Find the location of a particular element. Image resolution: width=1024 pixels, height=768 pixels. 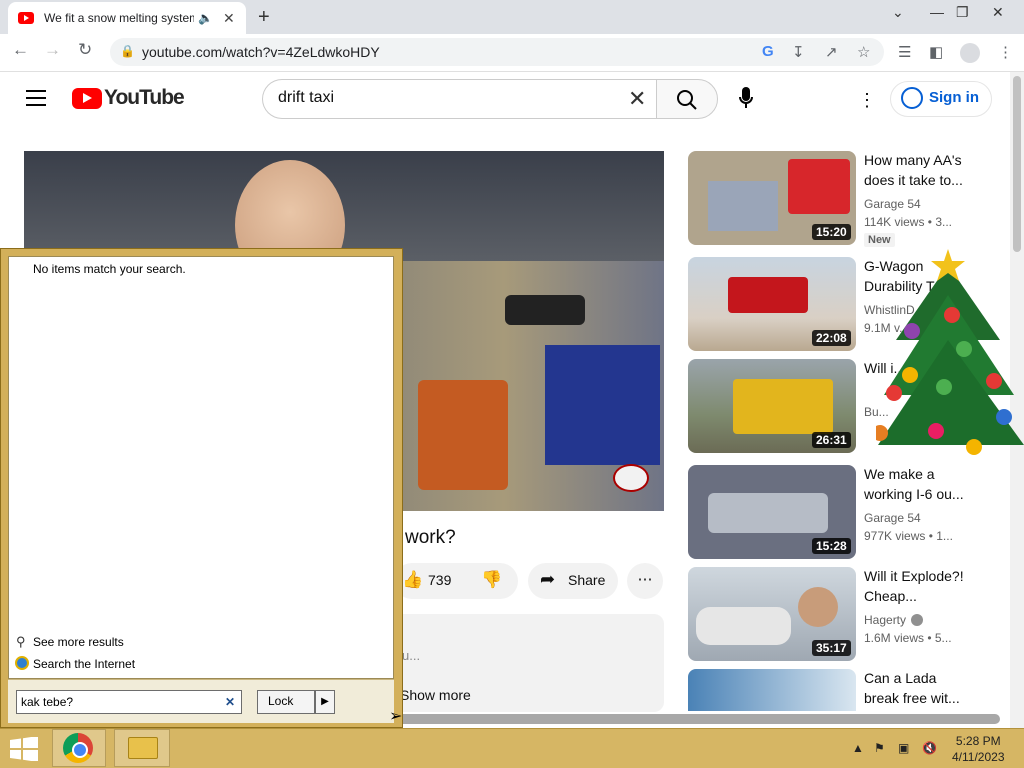

thumbnail-battery-box is located at coordinates (819, 186).